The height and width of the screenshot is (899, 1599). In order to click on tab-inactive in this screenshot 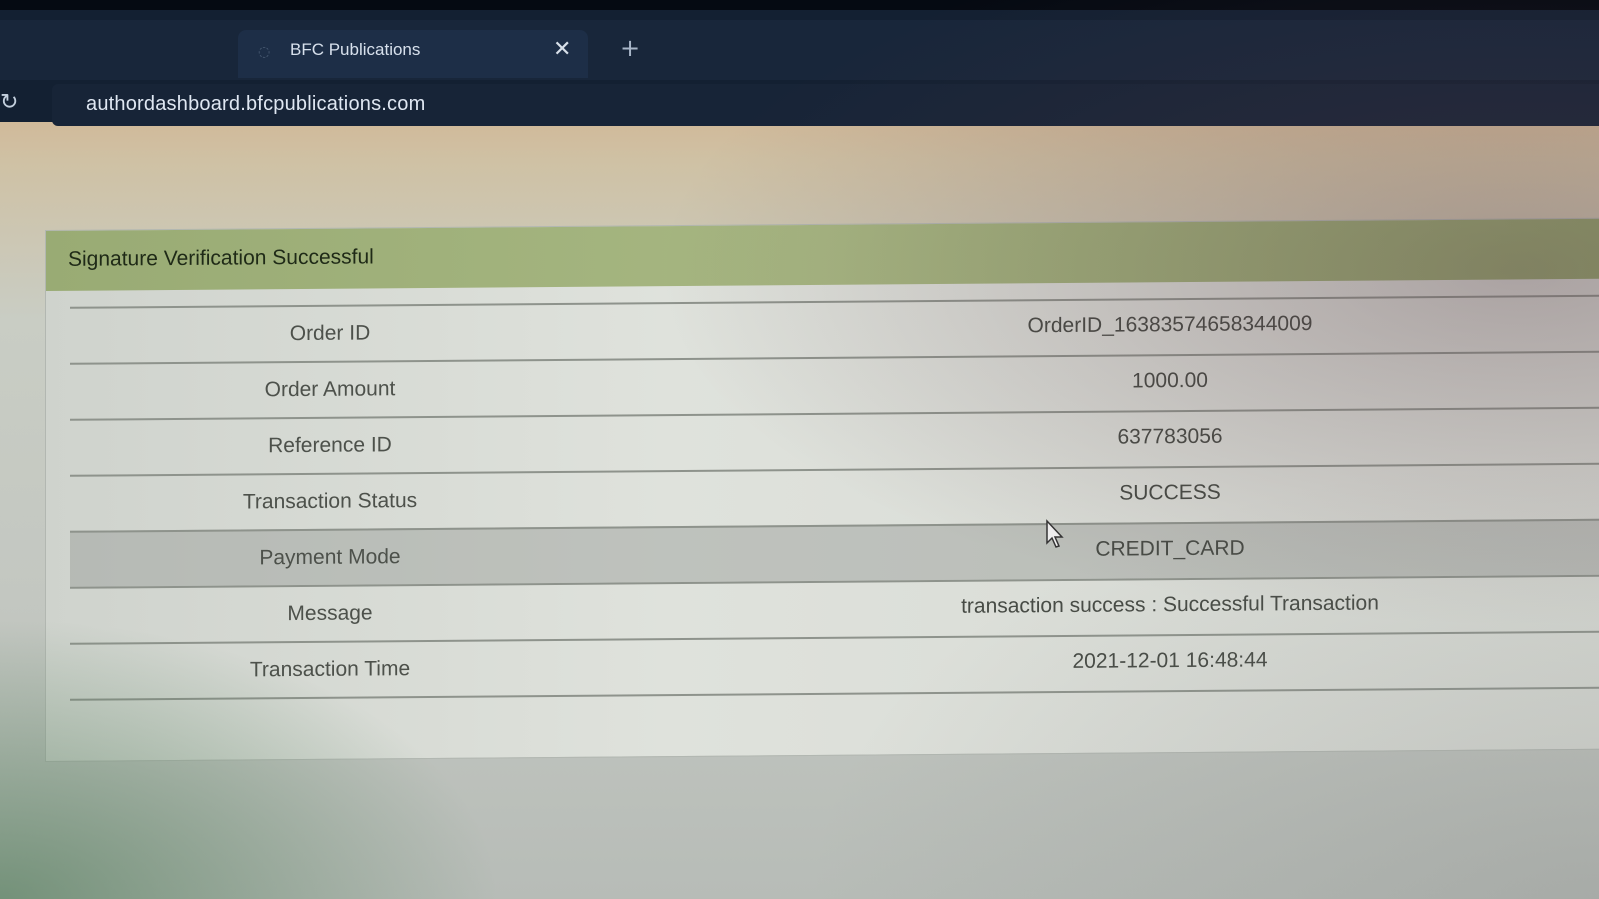, I will do `click(115, 52)`.